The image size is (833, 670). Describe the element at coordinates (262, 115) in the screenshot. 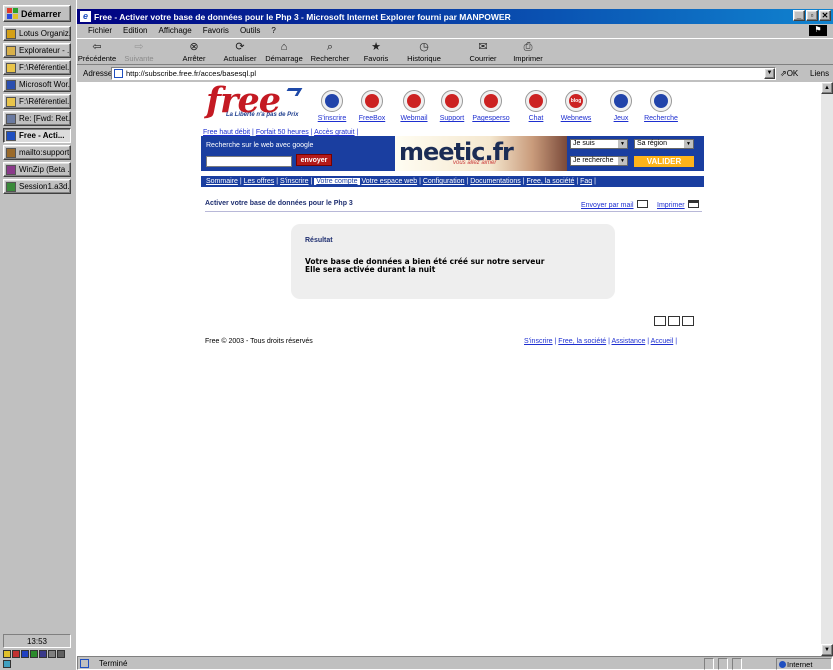

I see `logo-tagline: La Liberté n'a pas de Prix` at that location.